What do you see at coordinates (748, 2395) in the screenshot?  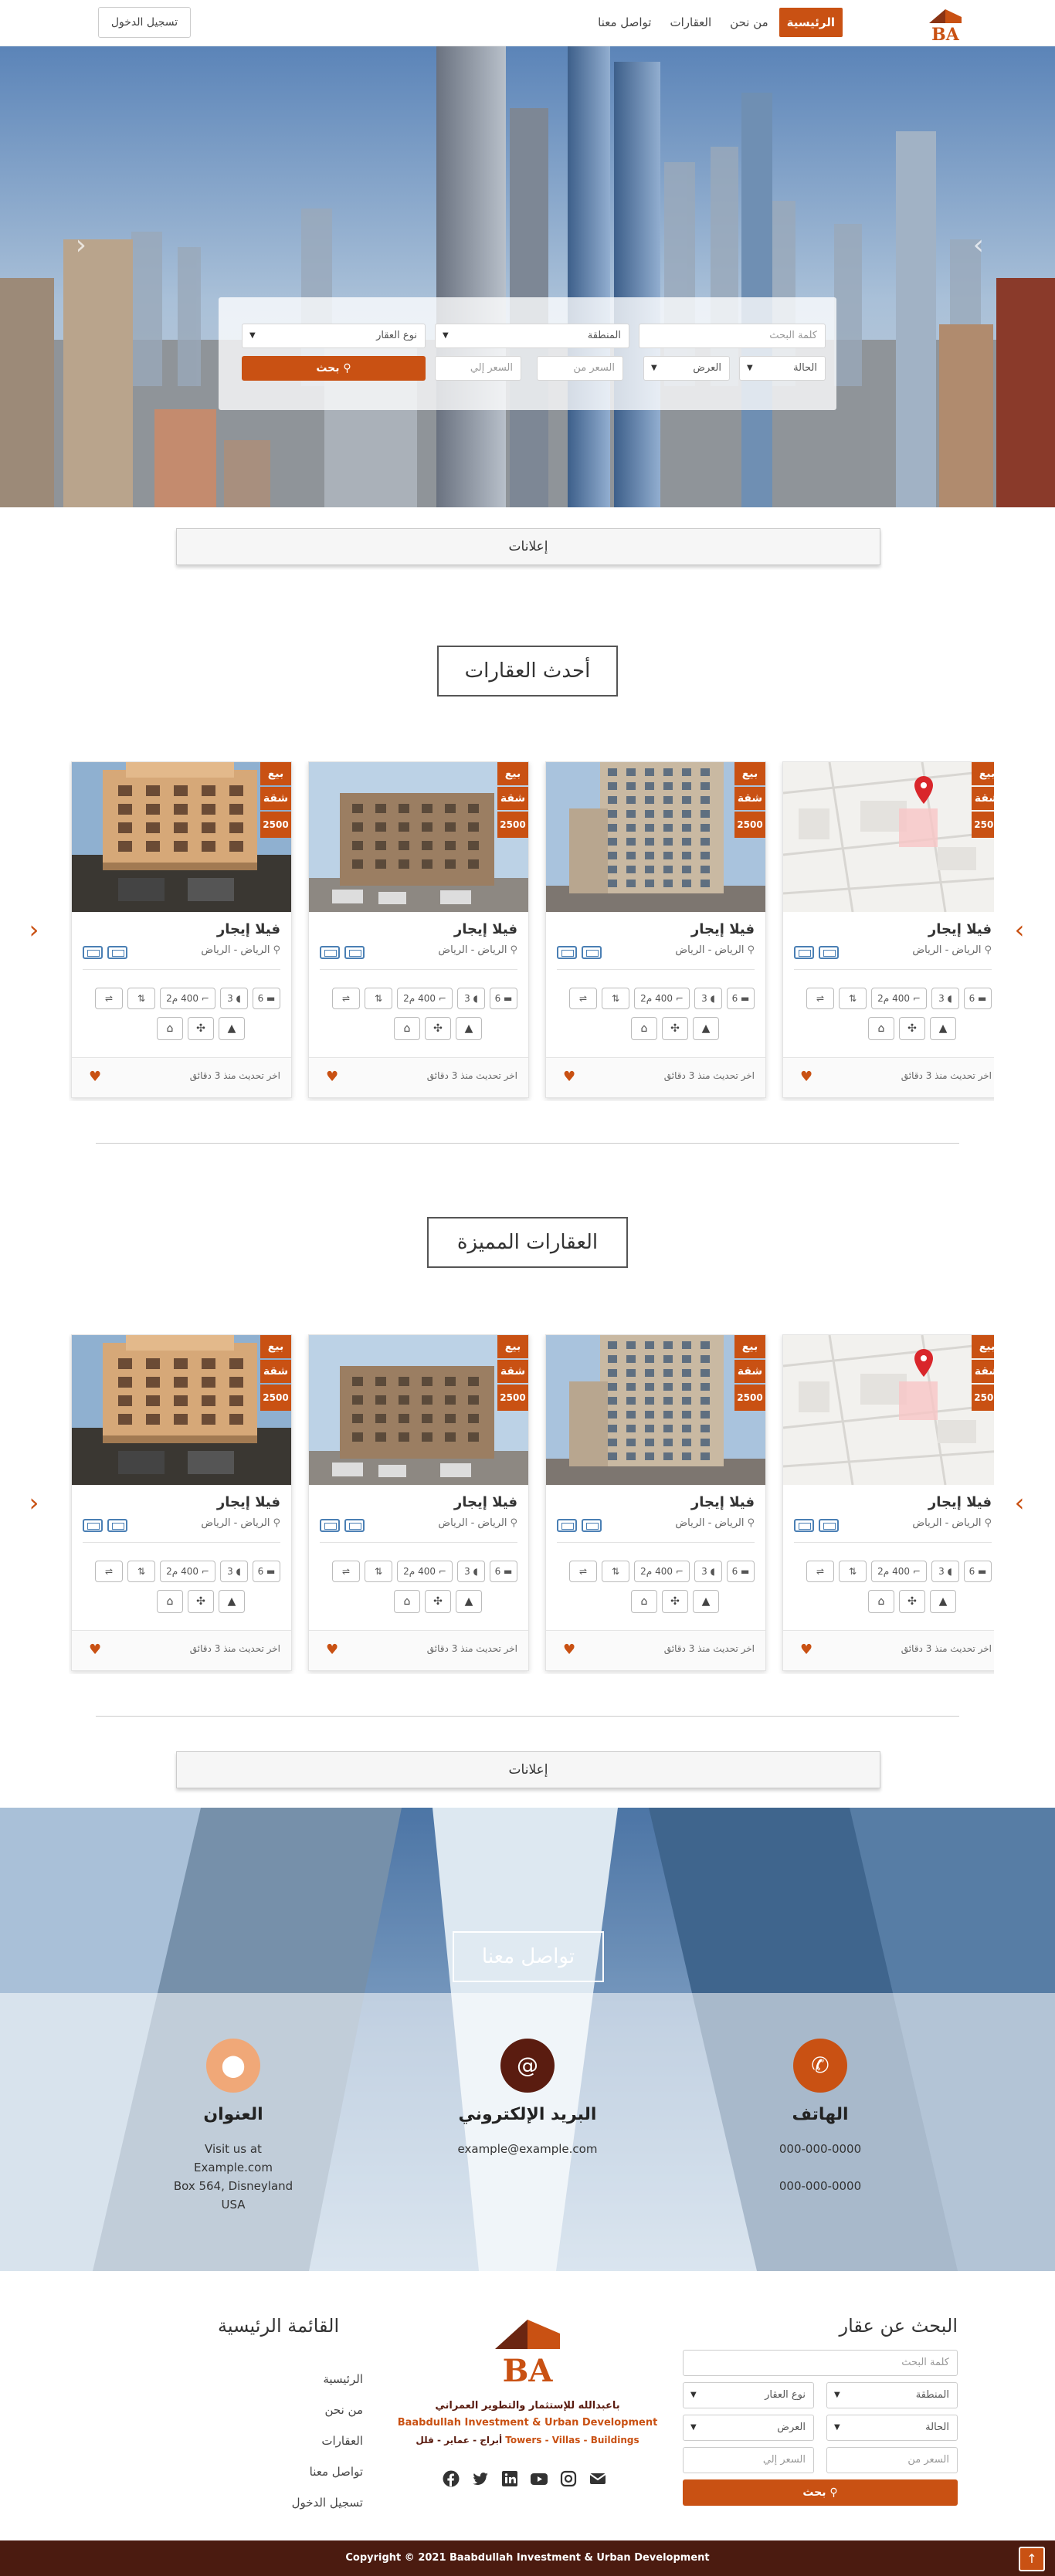 I see `footer-type-select: نوع العقار ▼` at bounding box center [748, 2395].